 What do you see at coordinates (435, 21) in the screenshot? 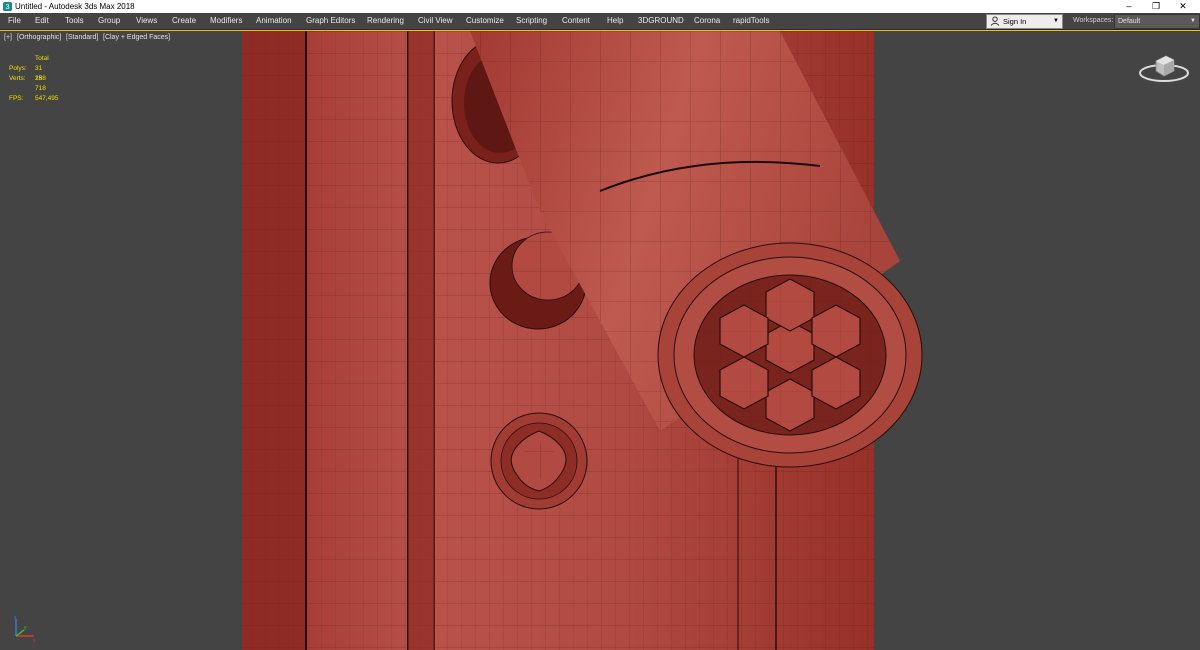
I see `menu-civil-view: Civil View` at bounding box center [435, 21].